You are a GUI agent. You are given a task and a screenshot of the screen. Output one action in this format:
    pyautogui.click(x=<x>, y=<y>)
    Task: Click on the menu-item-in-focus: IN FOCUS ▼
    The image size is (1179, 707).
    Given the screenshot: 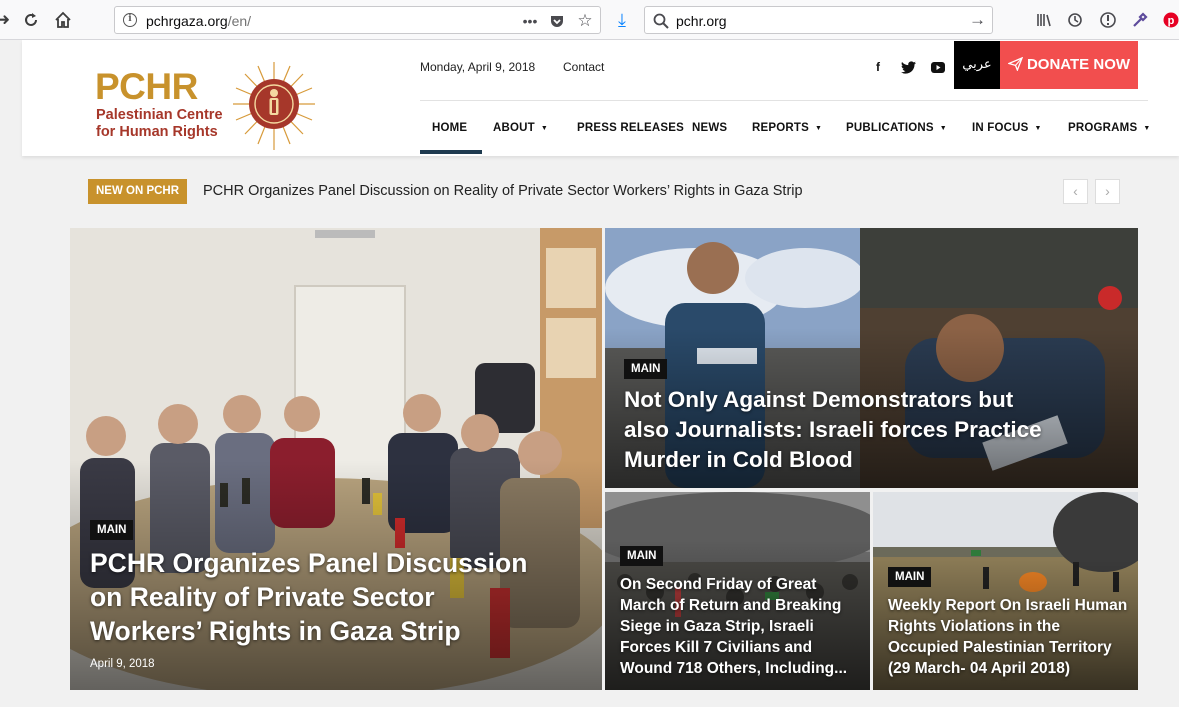 What is the action you would take?
    pyautogui.click(x=1007, y=128)
    